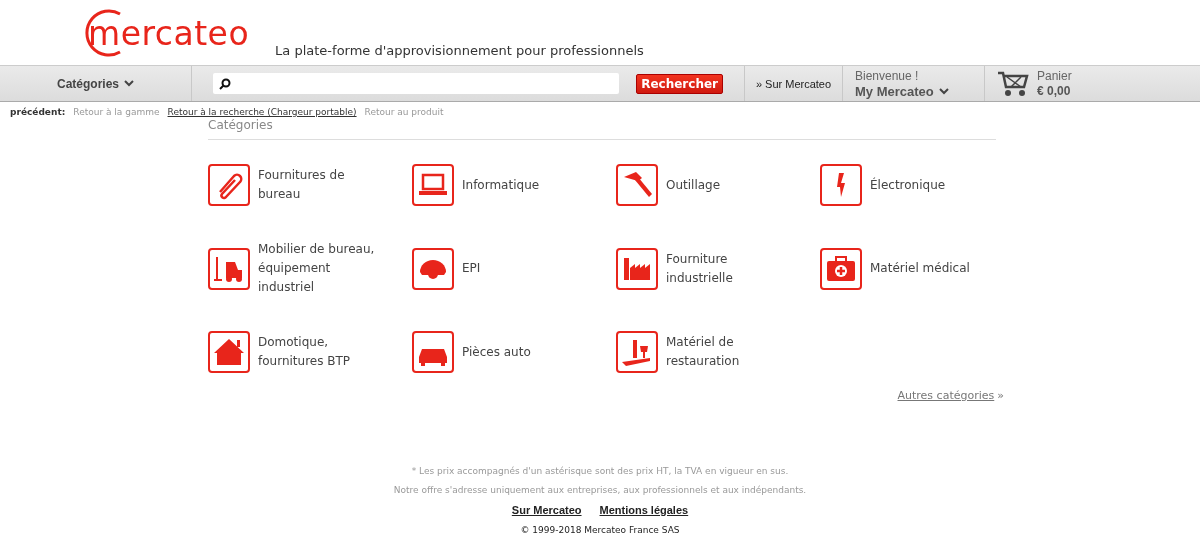 The width and height of the screenshot is (1200, 553). What do you see at coordinates (600, 490) in the screenshot?
I see `footer-note: Notre offre s'adresse uniquement aux entreprises, aux professionnels et aux indépendants.` at bounding box center [600, 490].